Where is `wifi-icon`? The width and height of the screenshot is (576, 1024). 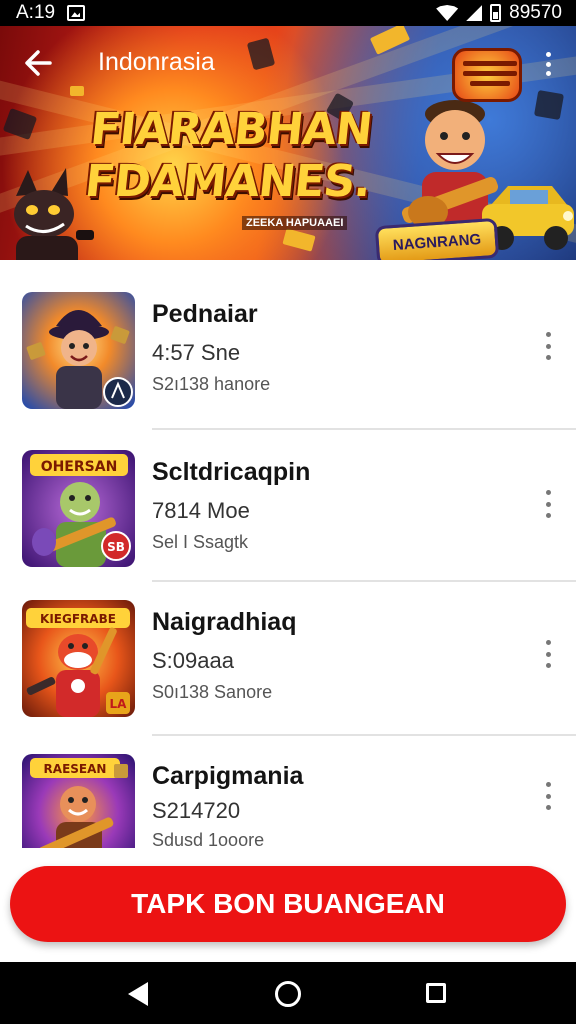 wifi-icon is located at coordinates (447, 13).